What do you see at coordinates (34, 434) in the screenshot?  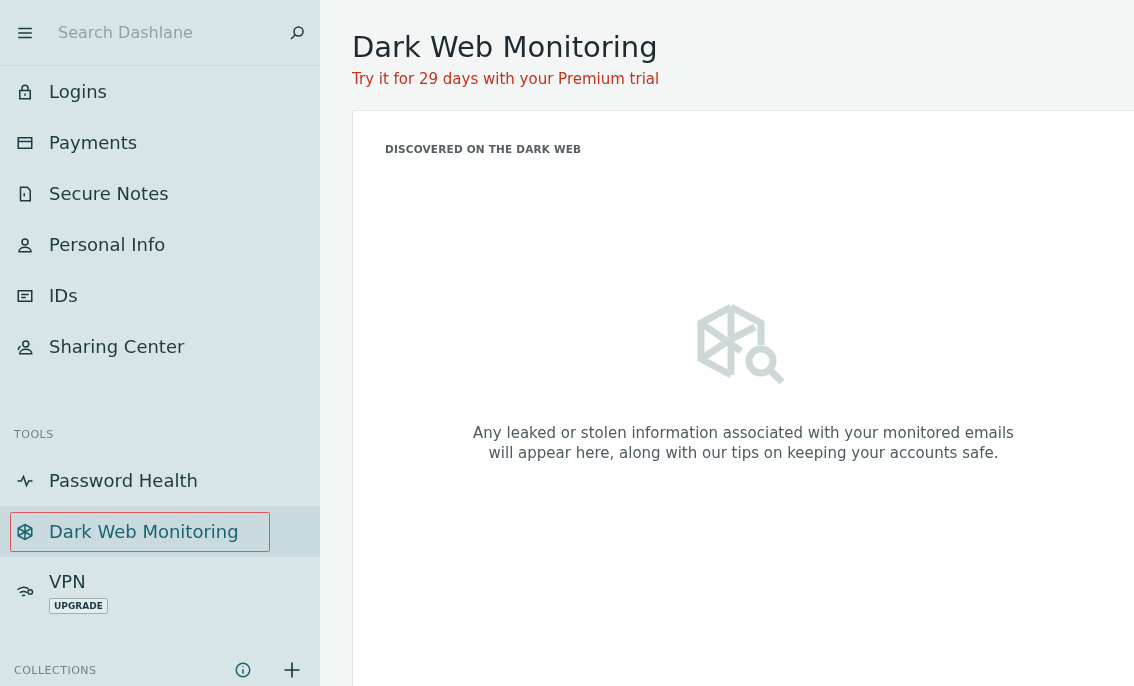 I see `section-heading: TOOLS` at bounding box center [34, 434].